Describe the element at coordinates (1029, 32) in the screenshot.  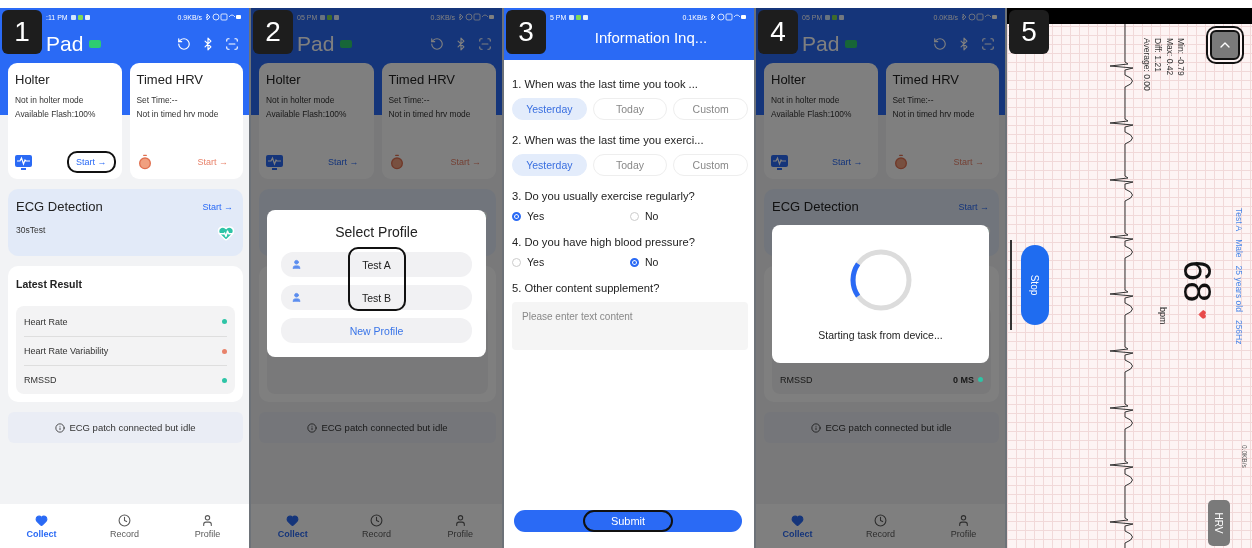
I see `step-number: 5` at that location.